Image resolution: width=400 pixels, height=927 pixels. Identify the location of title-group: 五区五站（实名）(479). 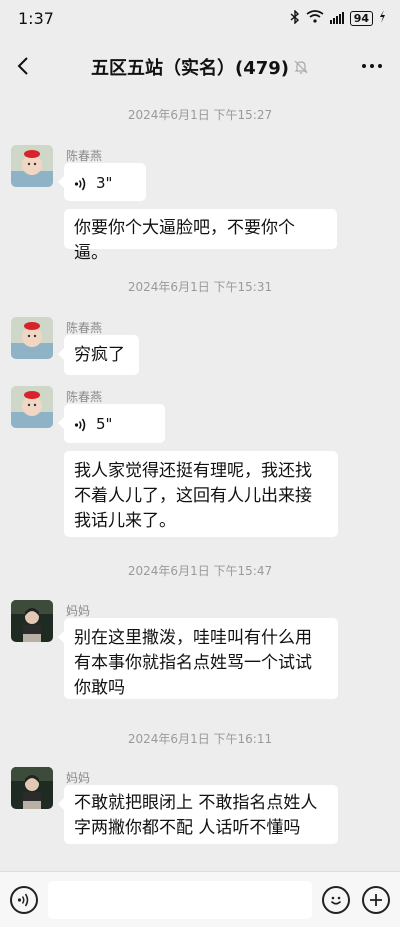
(200, 67).